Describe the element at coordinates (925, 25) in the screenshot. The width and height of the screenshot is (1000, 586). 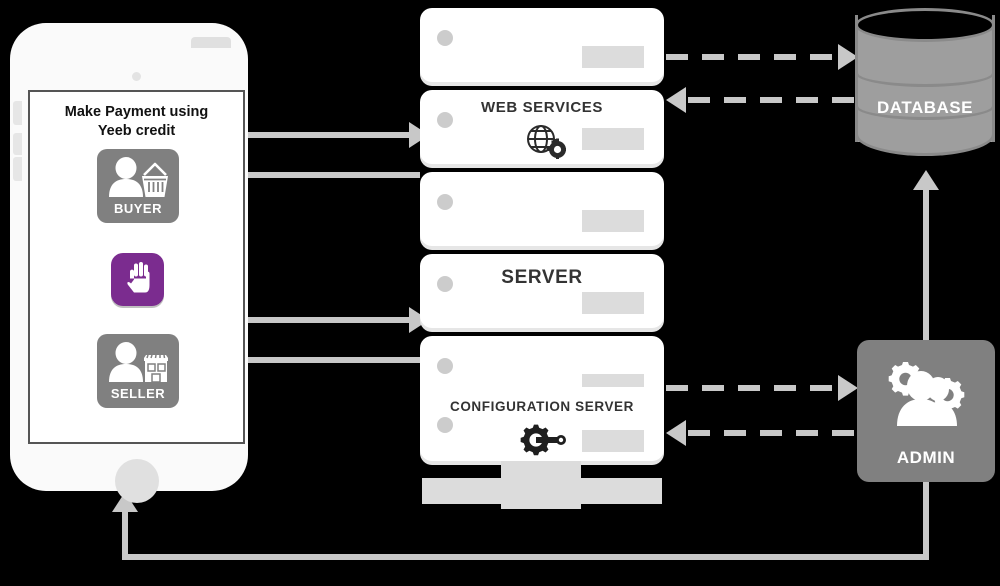
I see `database-top-ellipse` at that location.